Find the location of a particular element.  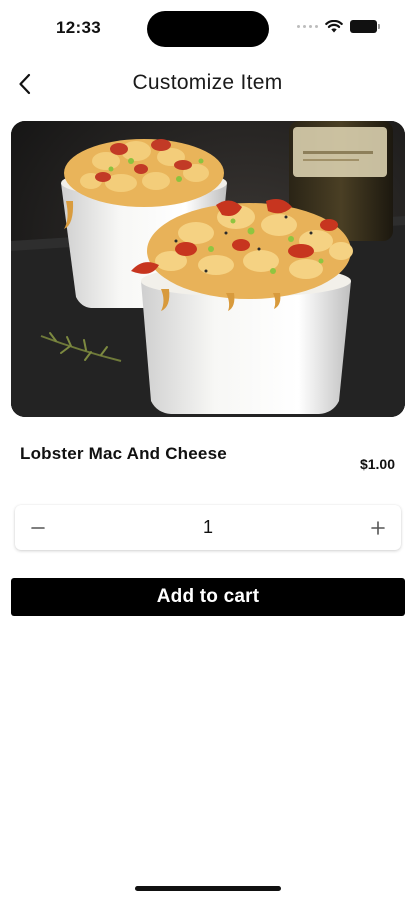

item-name: Lobster Mac And Cheese is located at coordinates (123, 453).